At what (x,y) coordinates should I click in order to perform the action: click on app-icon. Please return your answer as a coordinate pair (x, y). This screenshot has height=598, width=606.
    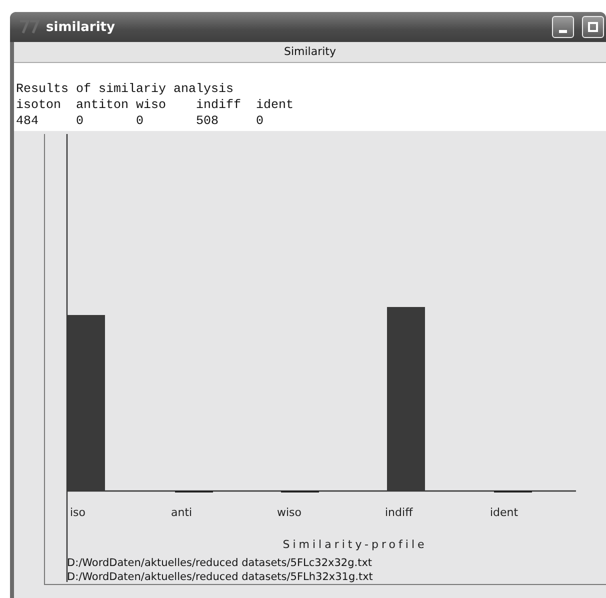
    Looking at the image, I should click on (29, 27).